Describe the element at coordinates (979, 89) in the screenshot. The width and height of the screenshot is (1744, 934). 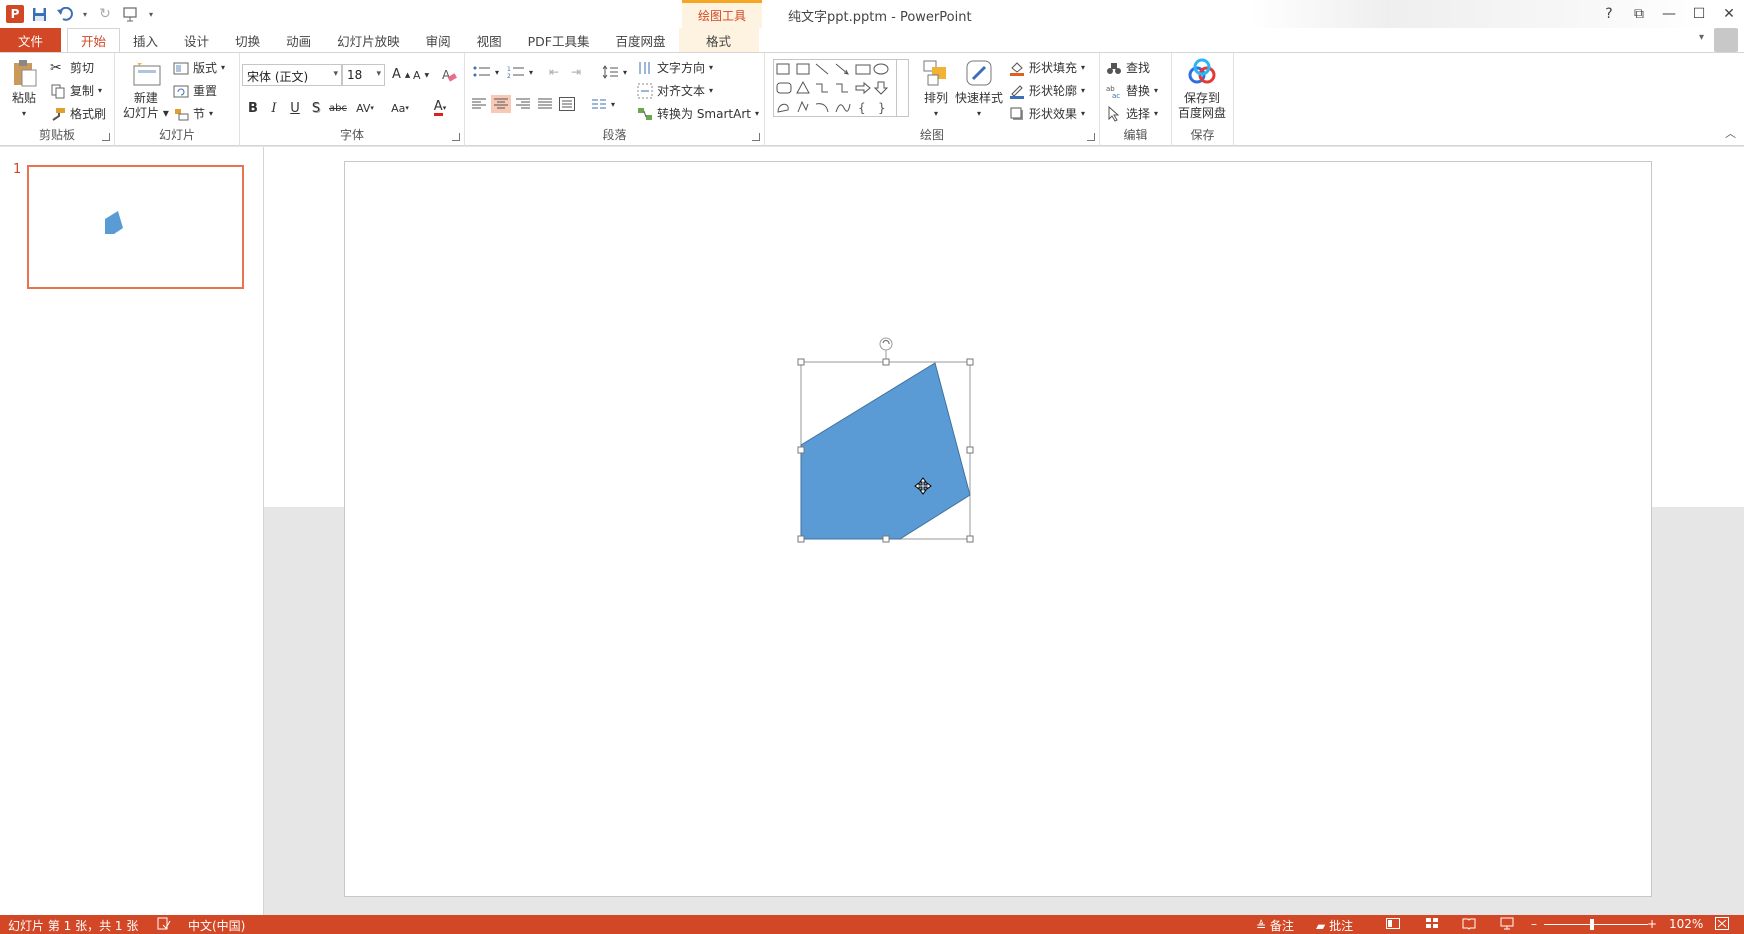
I see `quick-styles-button: 快速样式 ▾` at that location.